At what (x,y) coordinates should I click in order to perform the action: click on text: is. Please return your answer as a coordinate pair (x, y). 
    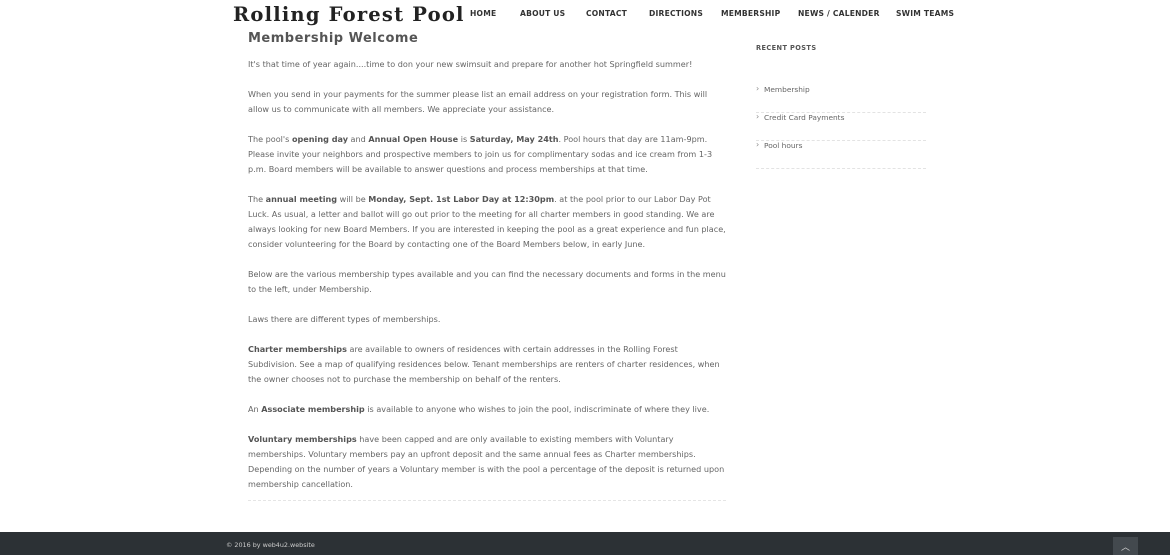
    Looking at the image, I should click on (464, 139).